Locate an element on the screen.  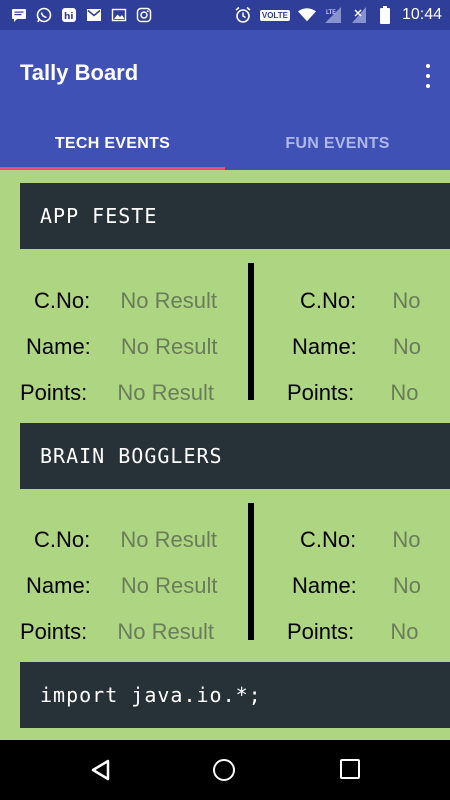
clock: 10:44 is located at coordinates (421, 14).